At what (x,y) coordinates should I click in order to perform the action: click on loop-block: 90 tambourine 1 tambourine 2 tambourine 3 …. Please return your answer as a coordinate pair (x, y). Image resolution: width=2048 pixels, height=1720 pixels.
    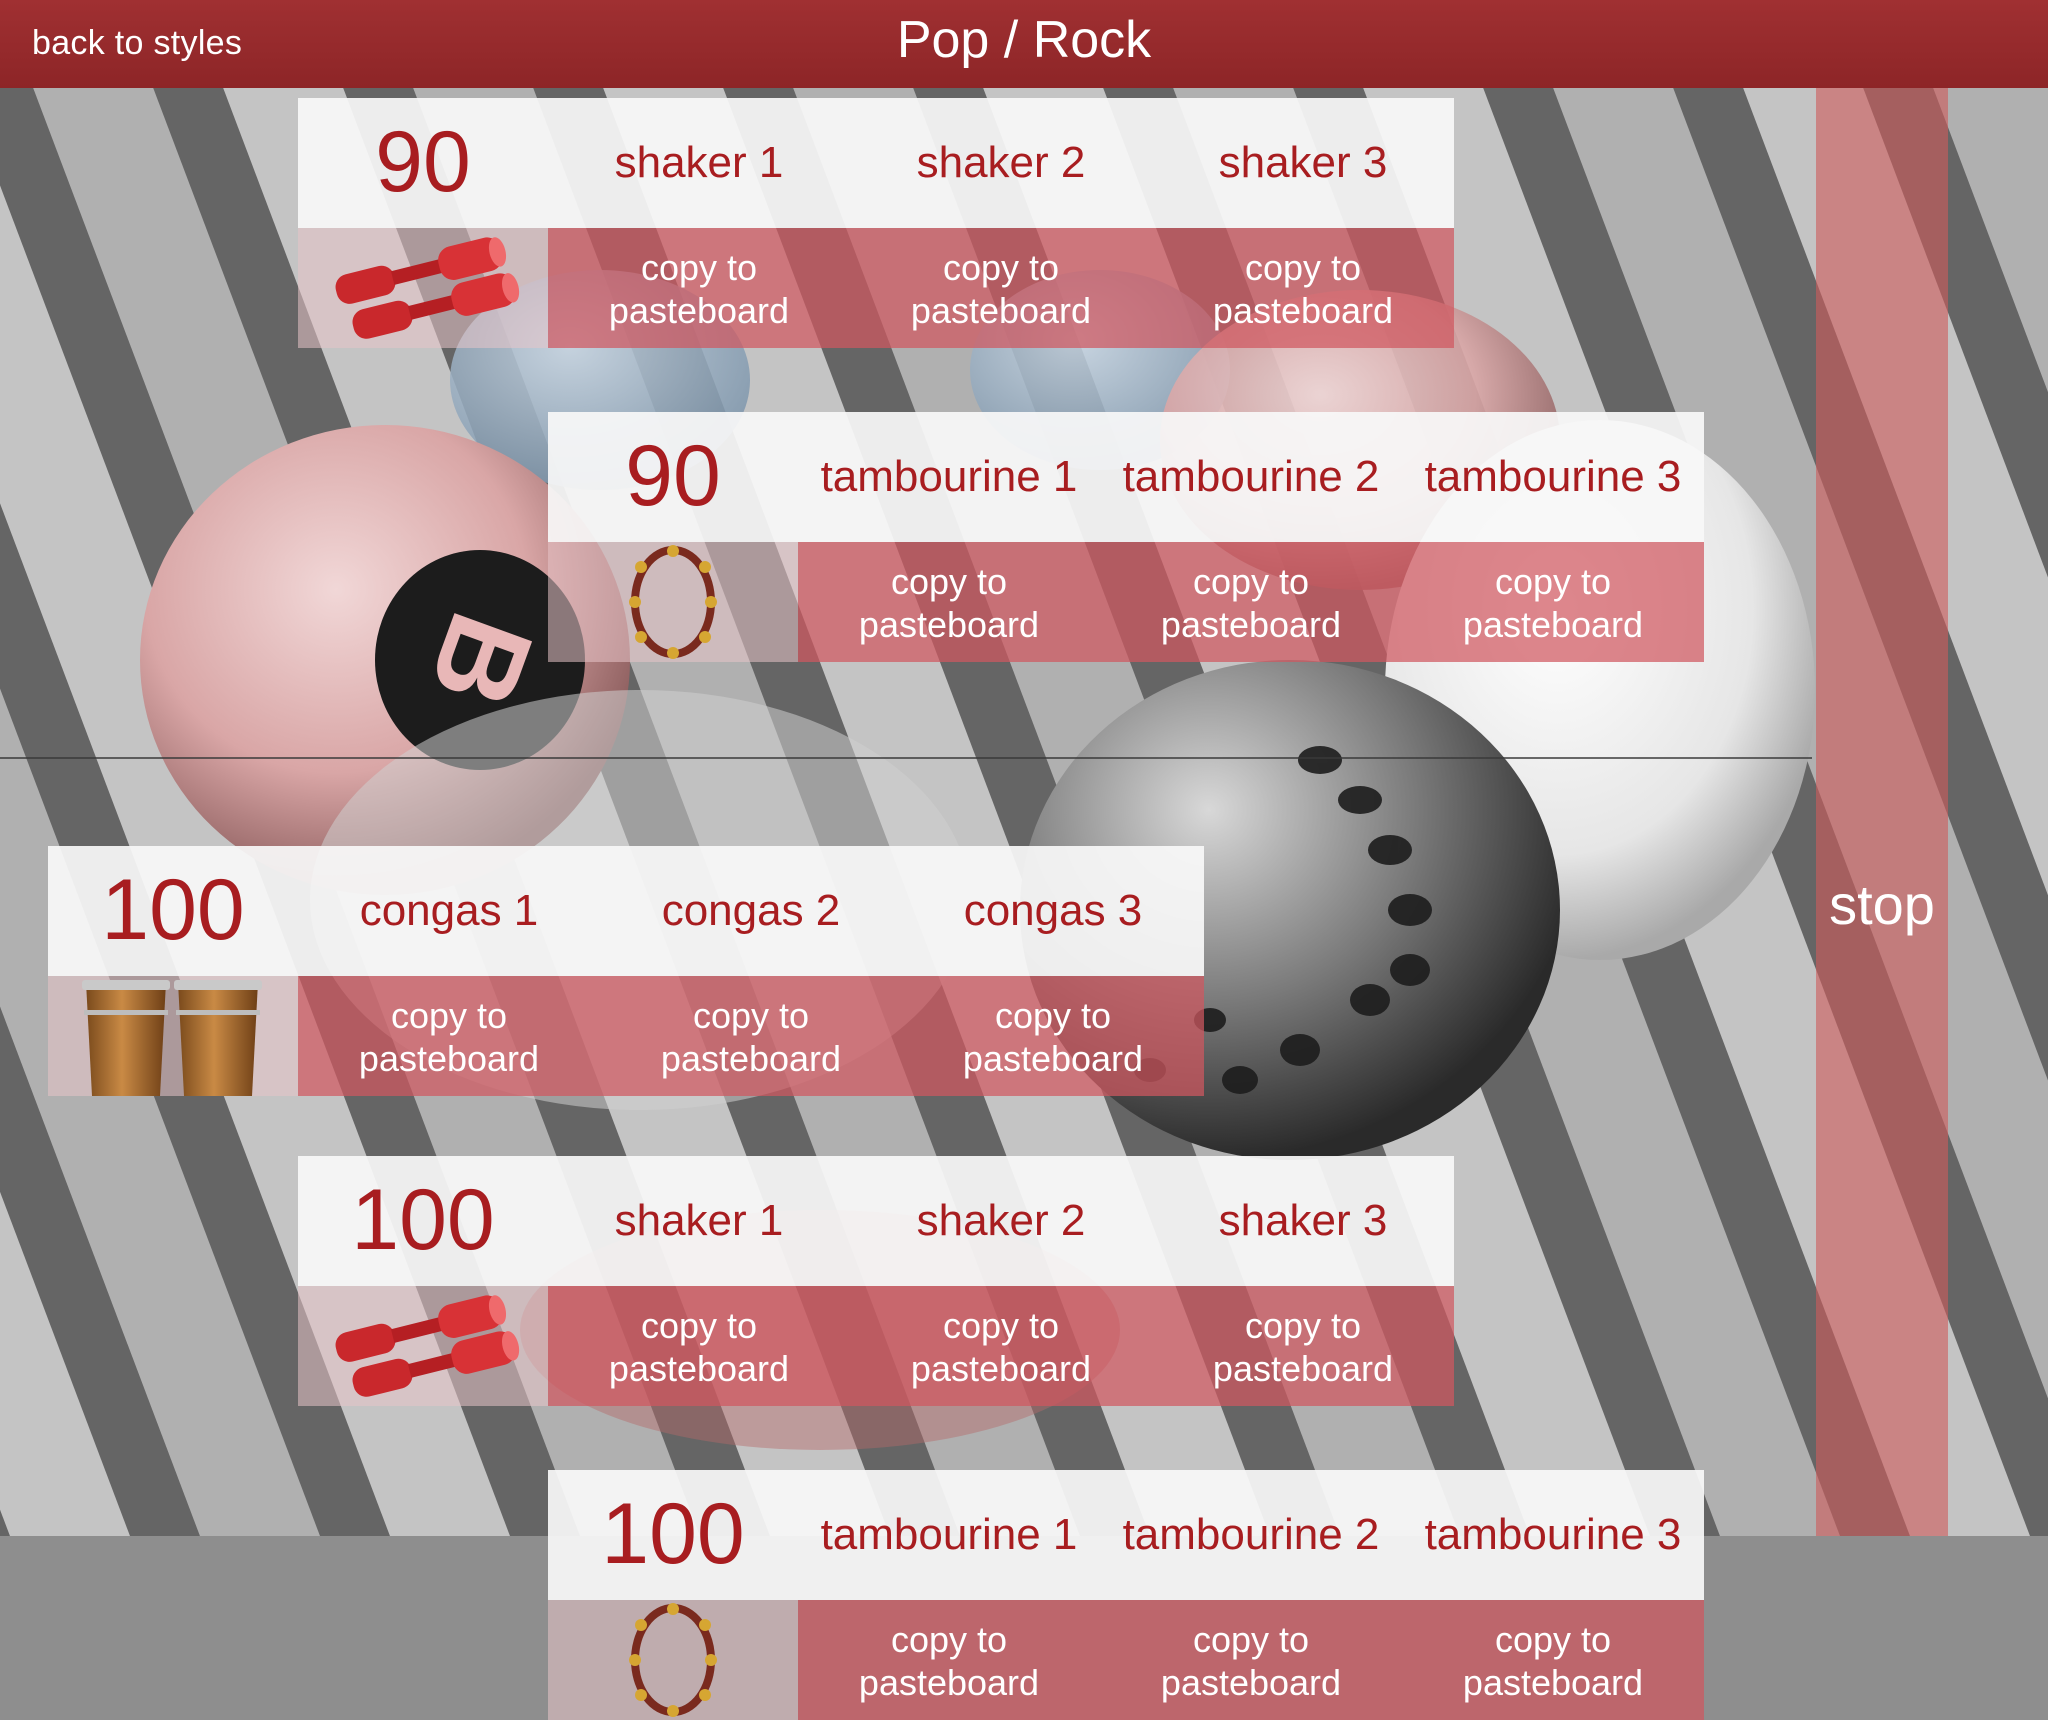
    Looking at the image, I should click on (1126, 537).